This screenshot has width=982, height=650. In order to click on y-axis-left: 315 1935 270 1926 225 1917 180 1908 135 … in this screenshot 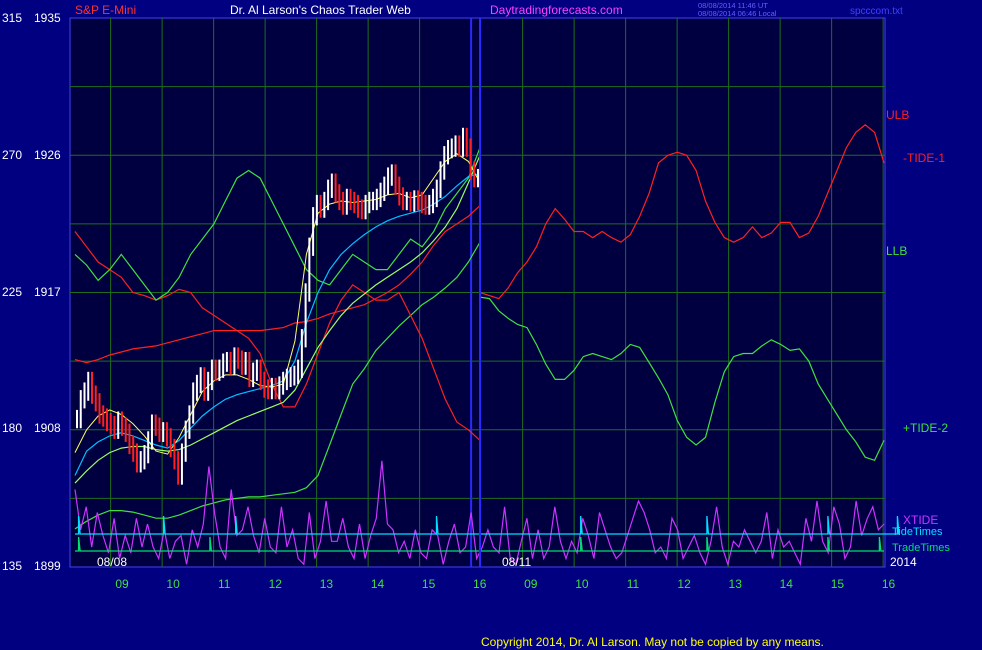, I will do `click(31, 292)`.